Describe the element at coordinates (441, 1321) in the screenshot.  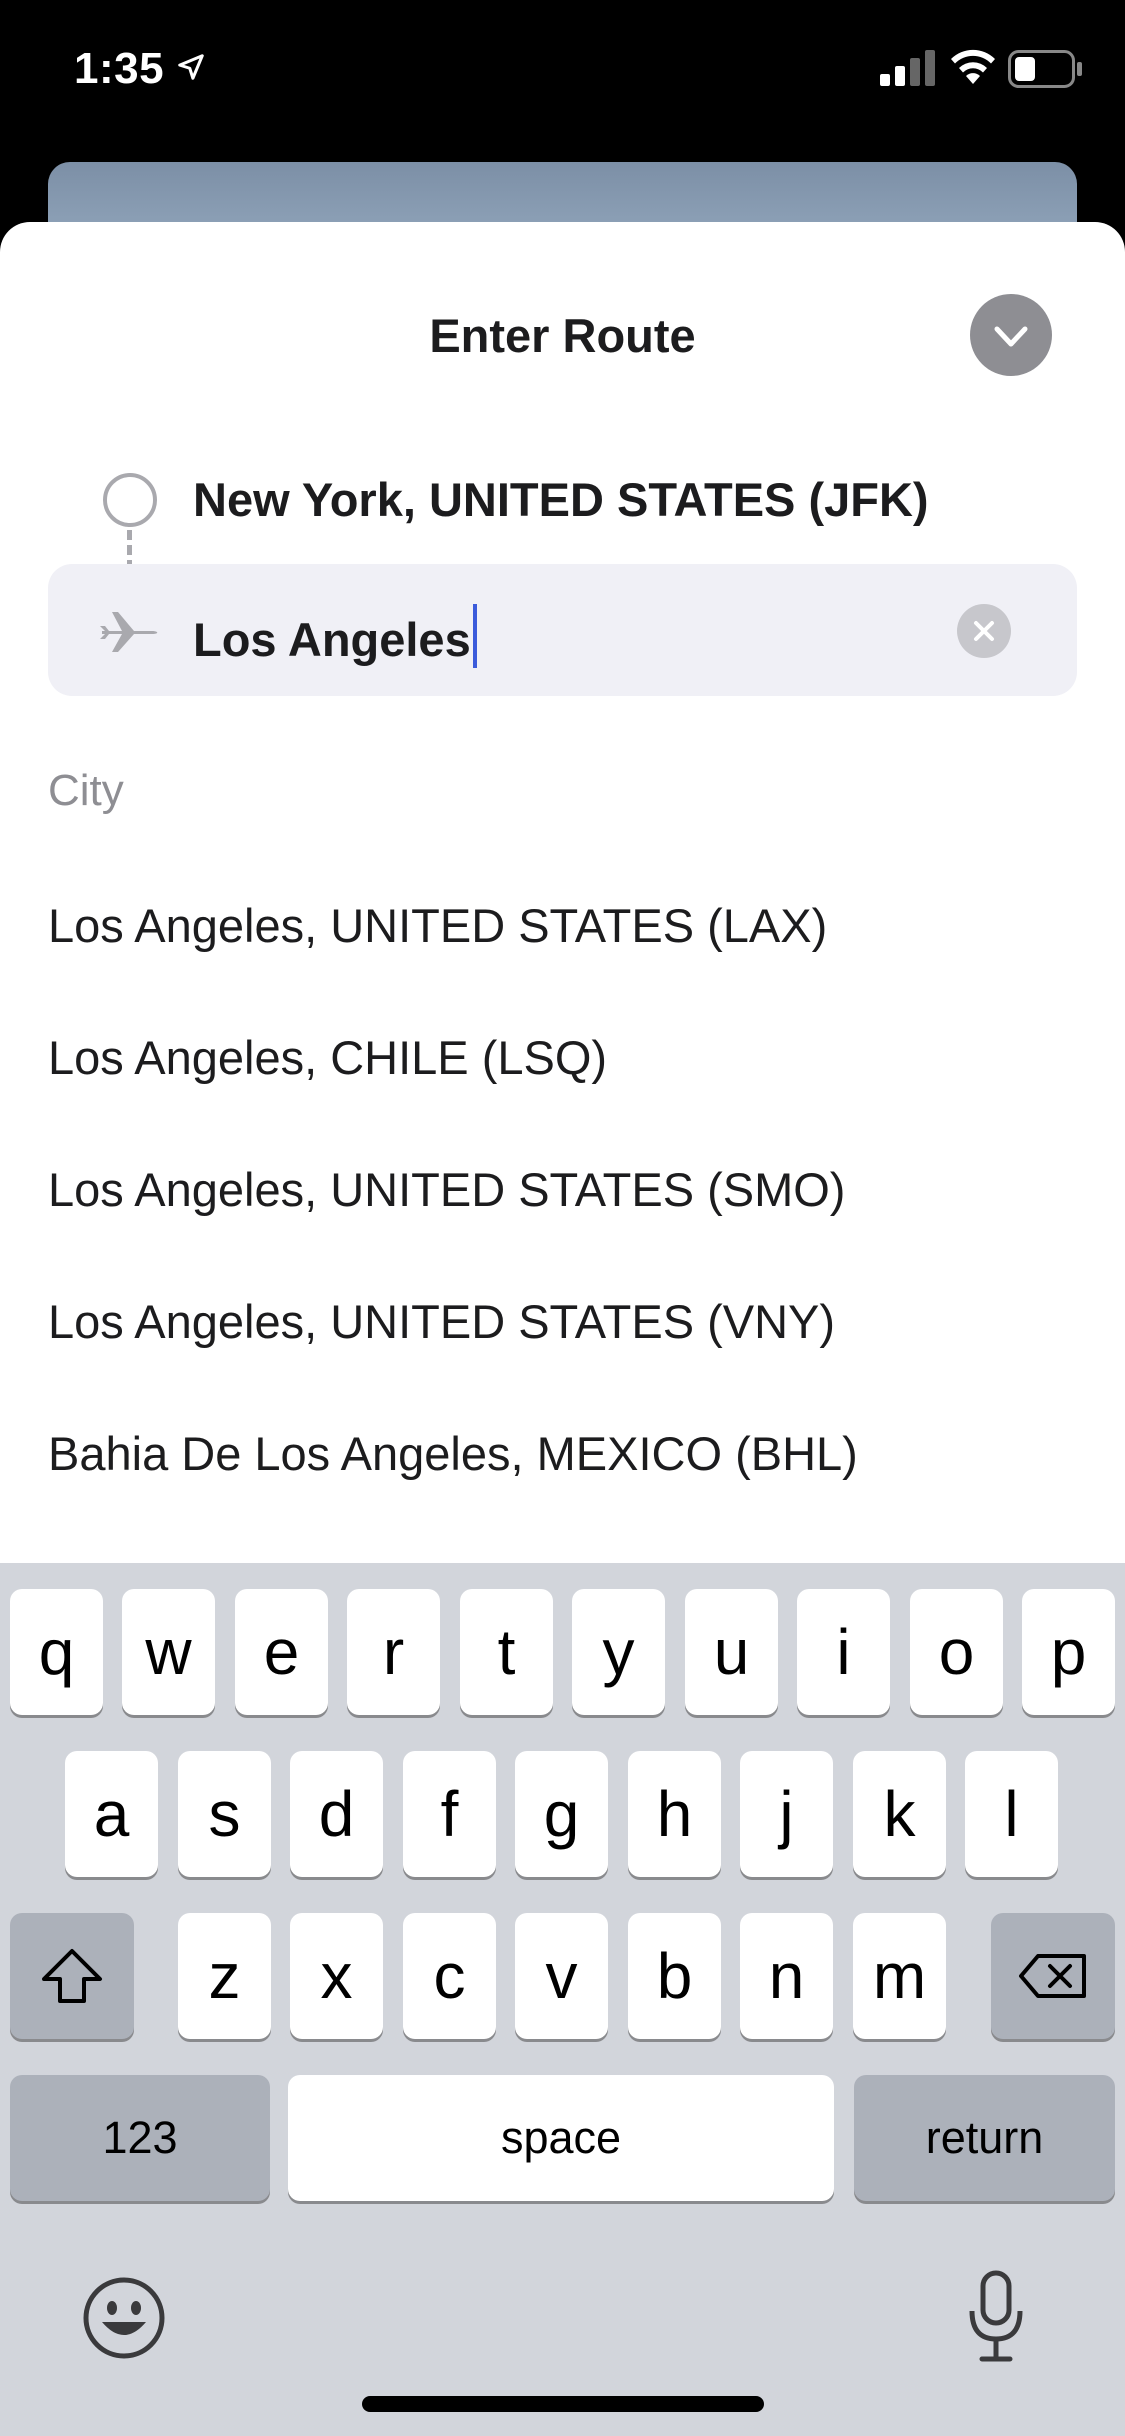
I see `result-item: Los Angeles, UNITED STATES (VNY)` at that location.